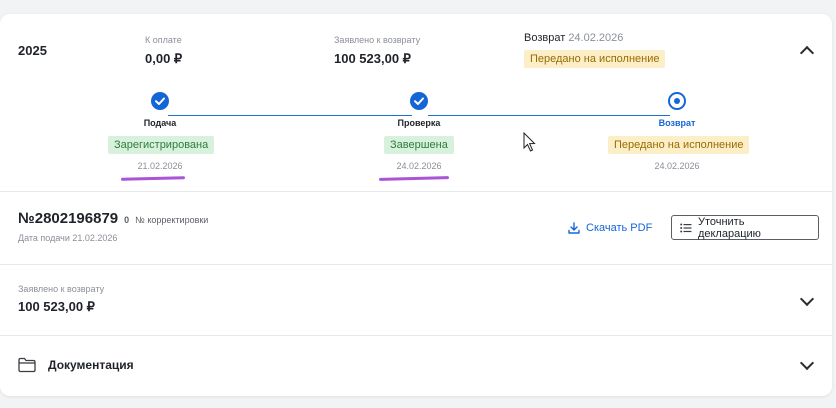  Describe the element at coordinates (91, 365) in the screenshot. I see `documentation-label: Документация` at that location.